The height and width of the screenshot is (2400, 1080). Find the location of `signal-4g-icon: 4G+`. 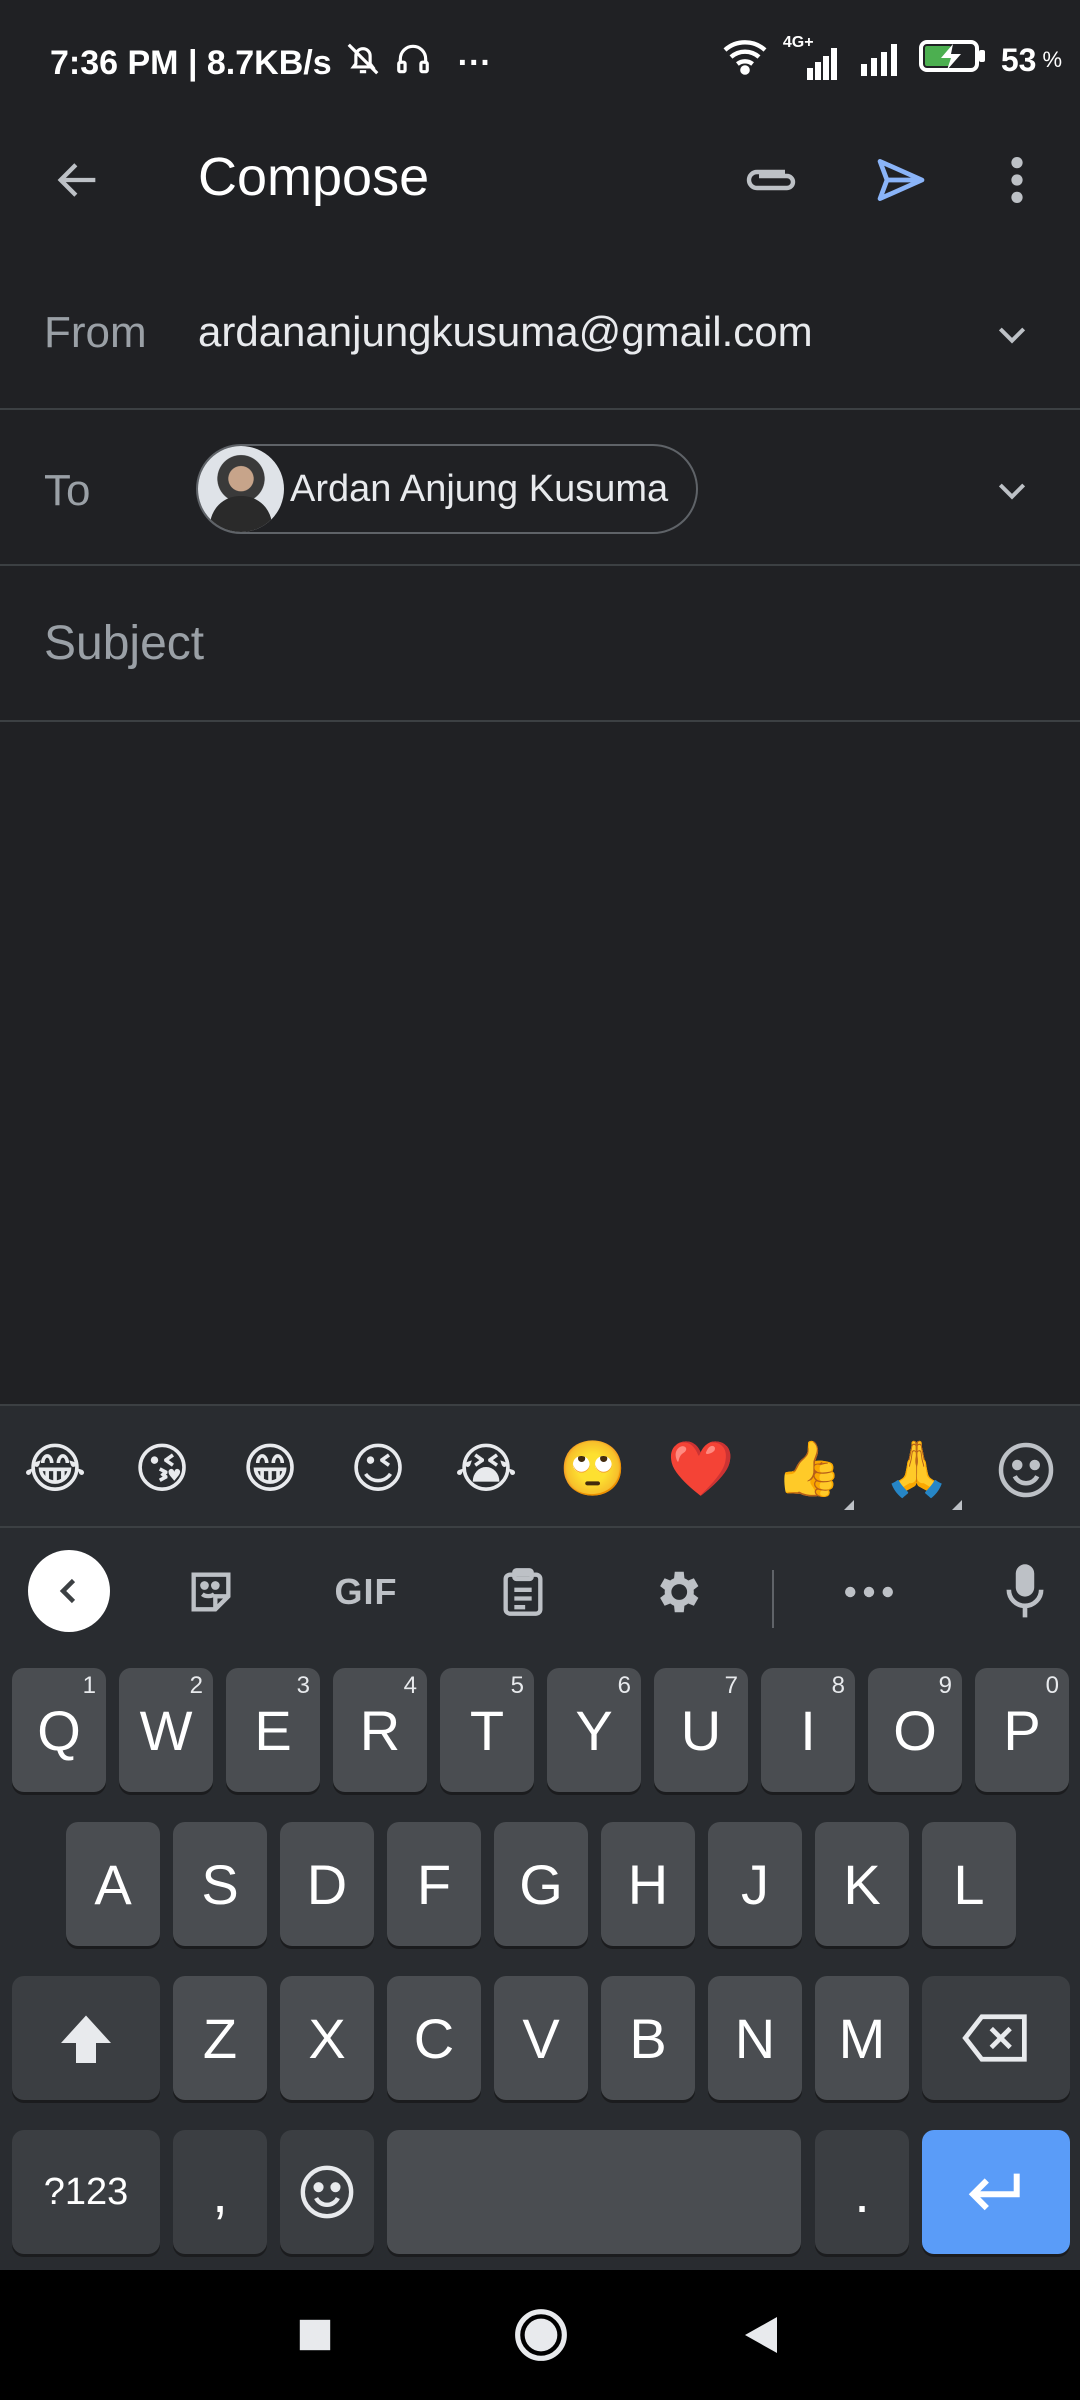

signal-4g-icon: 4G+ is located at coordinates (813, 57).